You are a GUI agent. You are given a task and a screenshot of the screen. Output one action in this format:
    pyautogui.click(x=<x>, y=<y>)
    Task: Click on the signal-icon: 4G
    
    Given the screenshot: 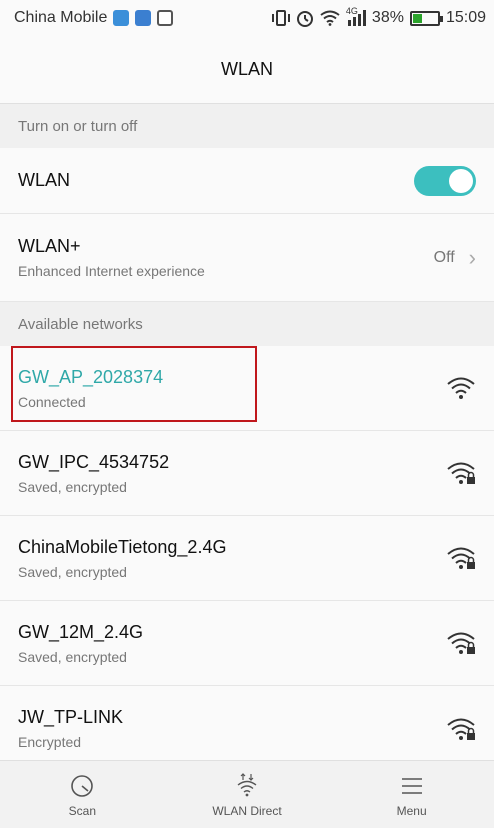 What is the action you would take?
    pyautogui.click(x=356, y=16)
    